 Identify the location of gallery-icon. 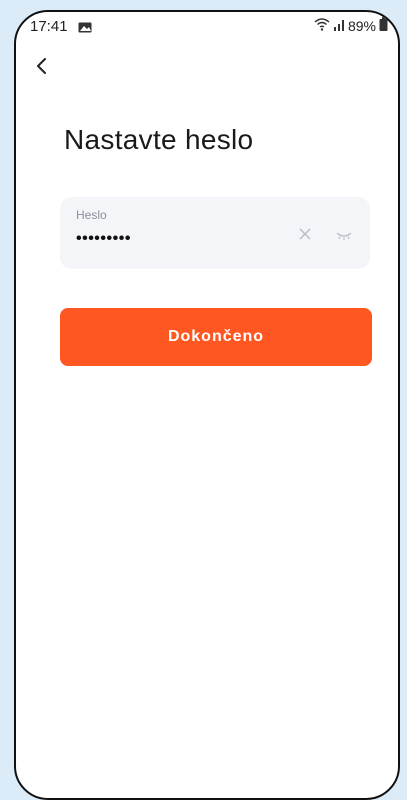
(85, 26).